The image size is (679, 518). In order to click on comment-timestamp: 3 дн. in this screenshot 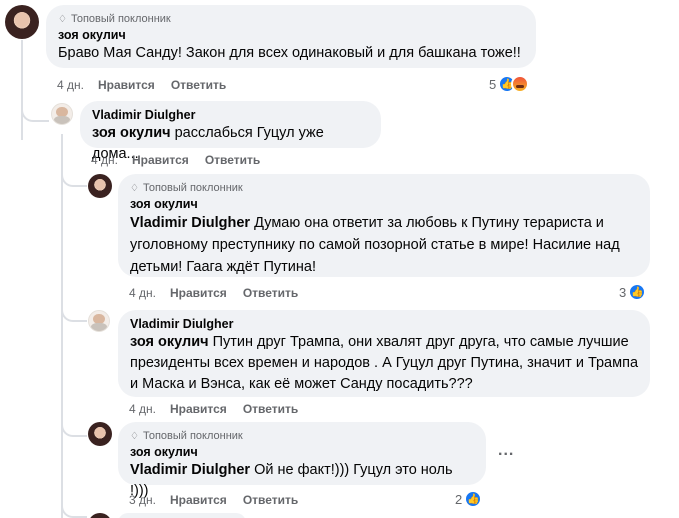, I will do `click(142, 500)`.